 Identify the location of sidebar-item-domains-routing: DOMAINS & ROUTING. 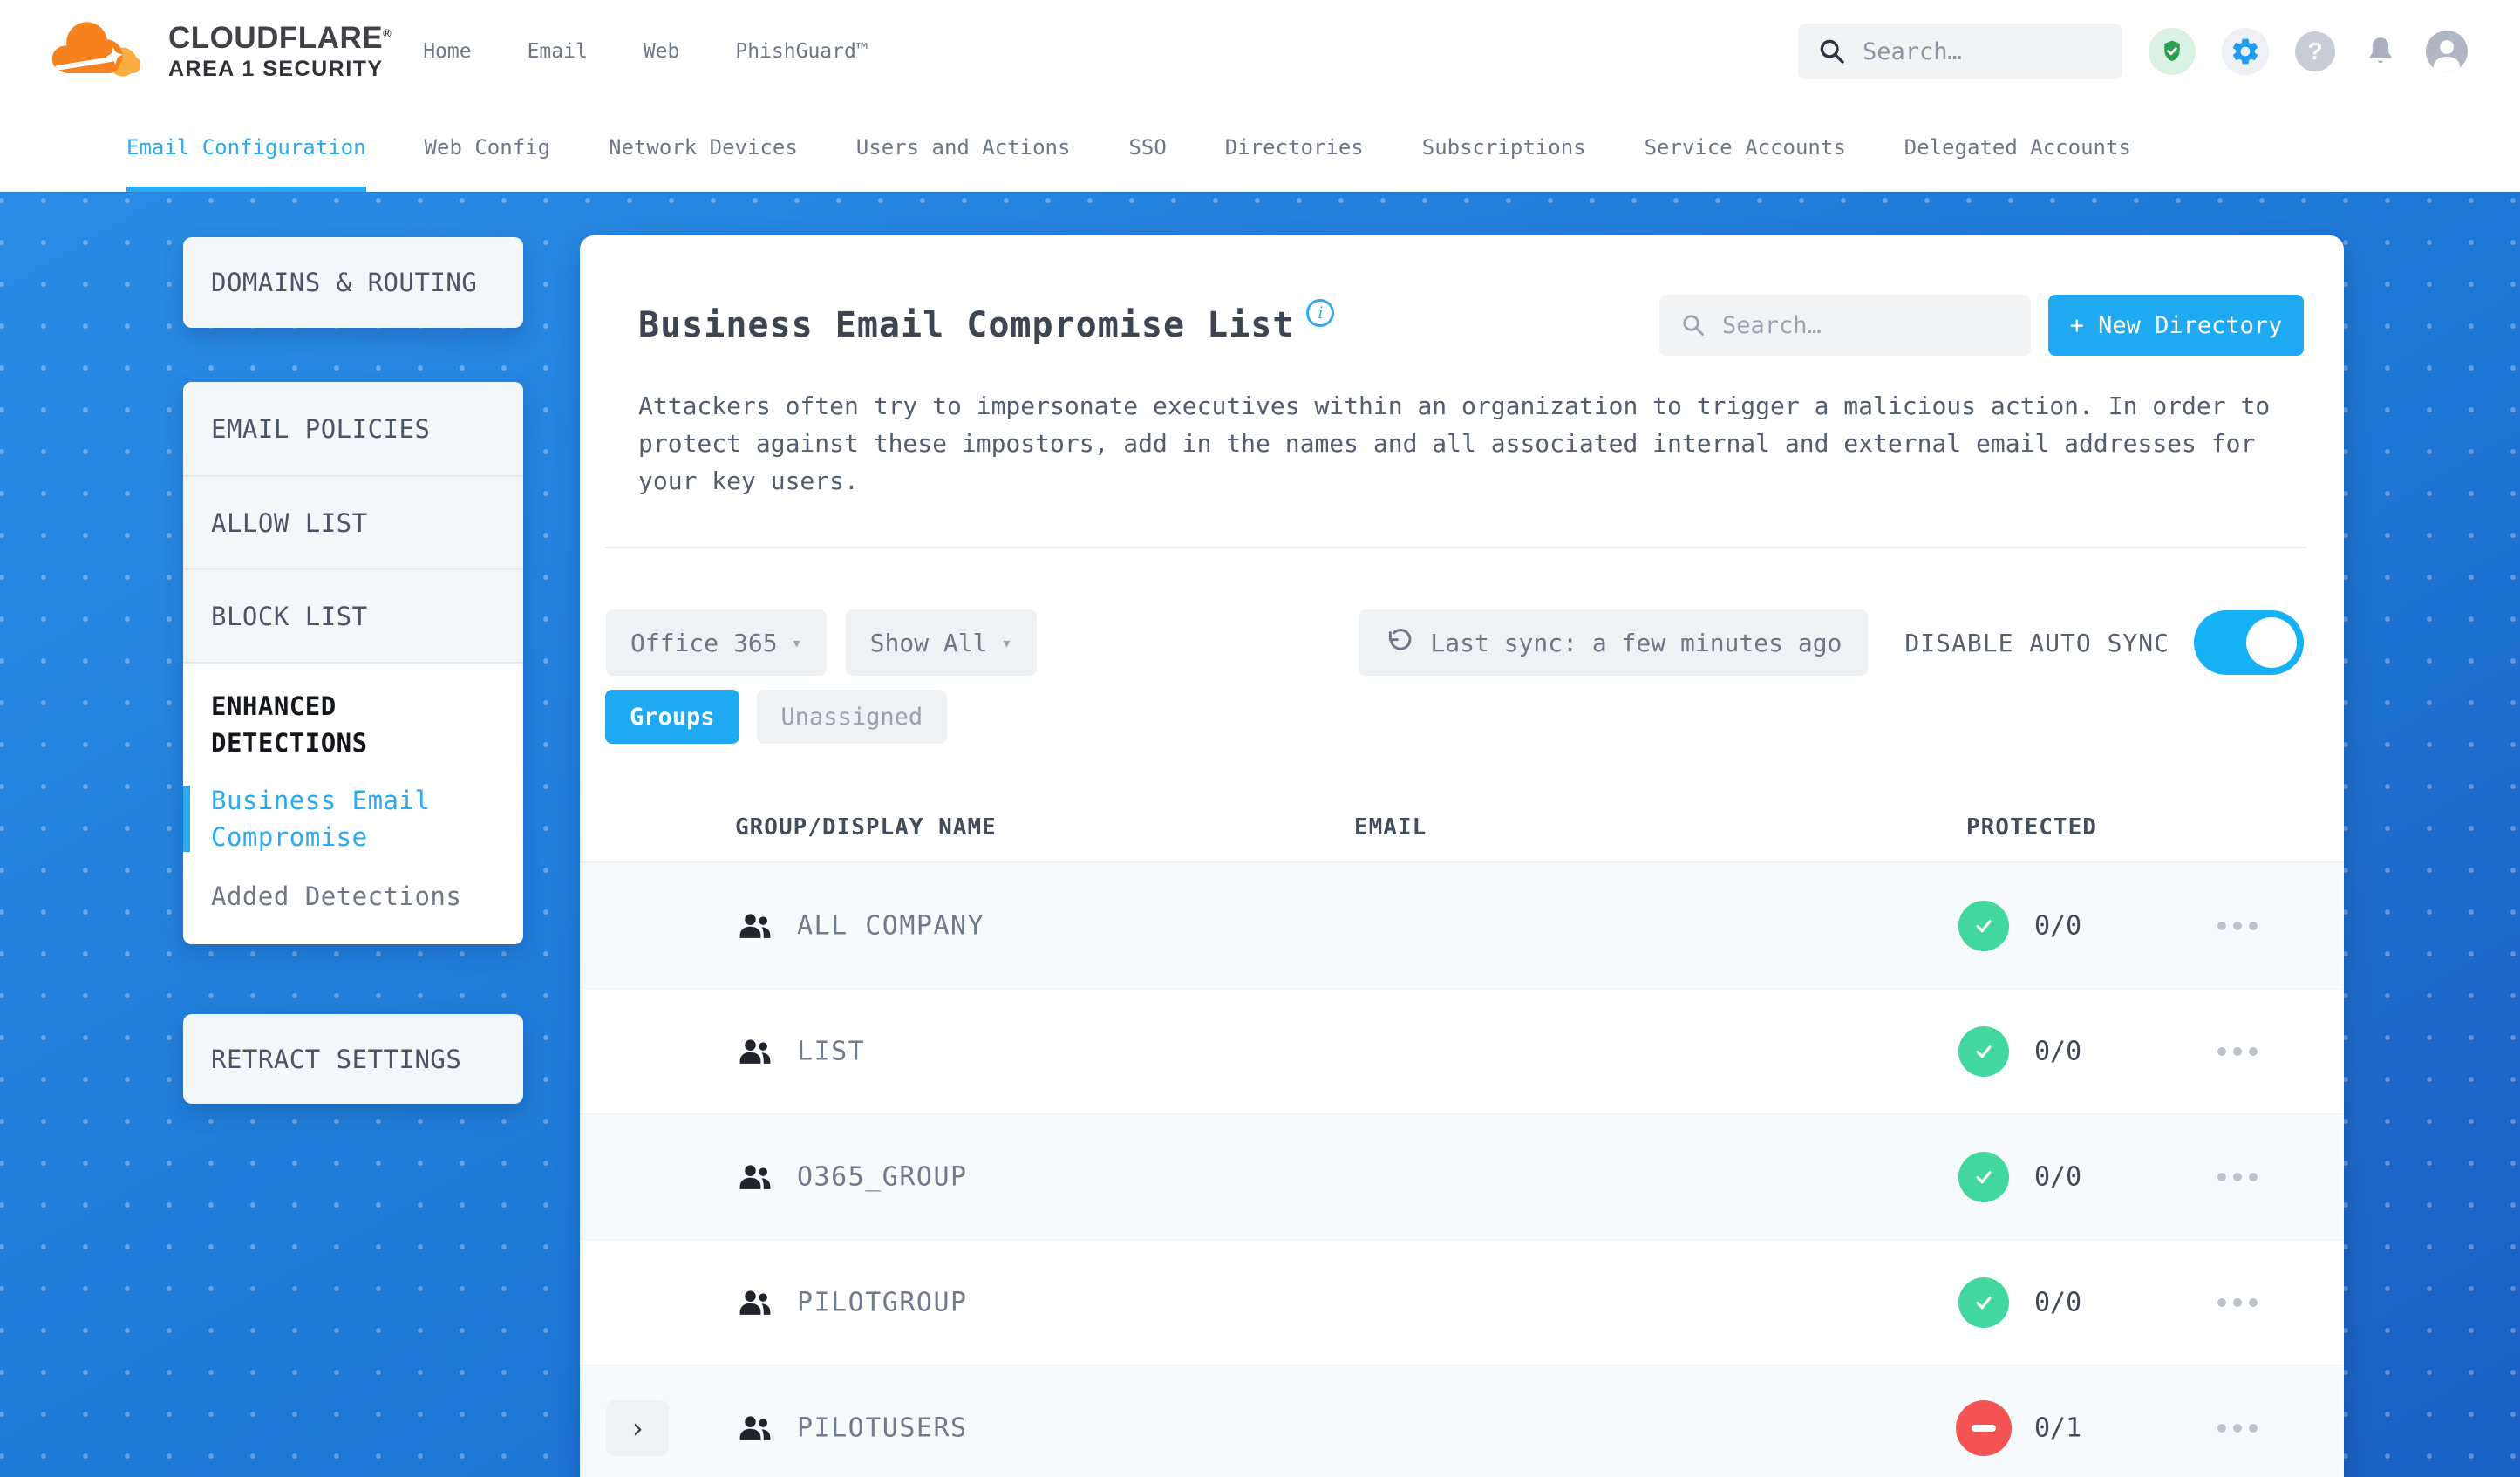
(353, 282).